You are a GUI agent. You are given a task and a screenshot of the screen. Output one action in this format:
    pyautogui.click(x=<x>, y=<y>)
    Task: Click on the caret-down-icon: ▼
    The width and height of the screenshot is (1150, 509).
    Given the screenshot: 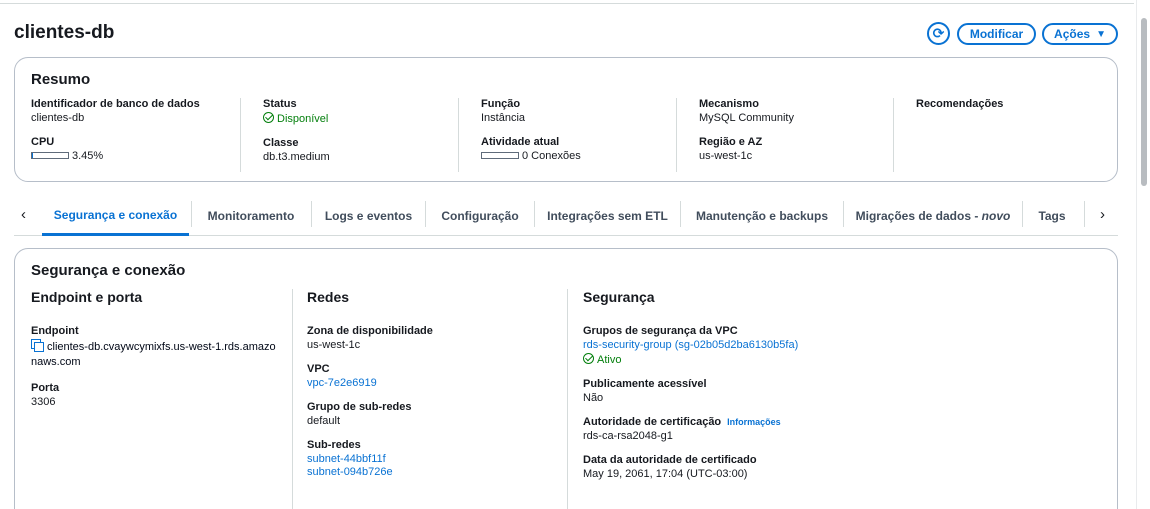 What is the action you would take?
    pyautogui.click(x=1101, y=34)
    